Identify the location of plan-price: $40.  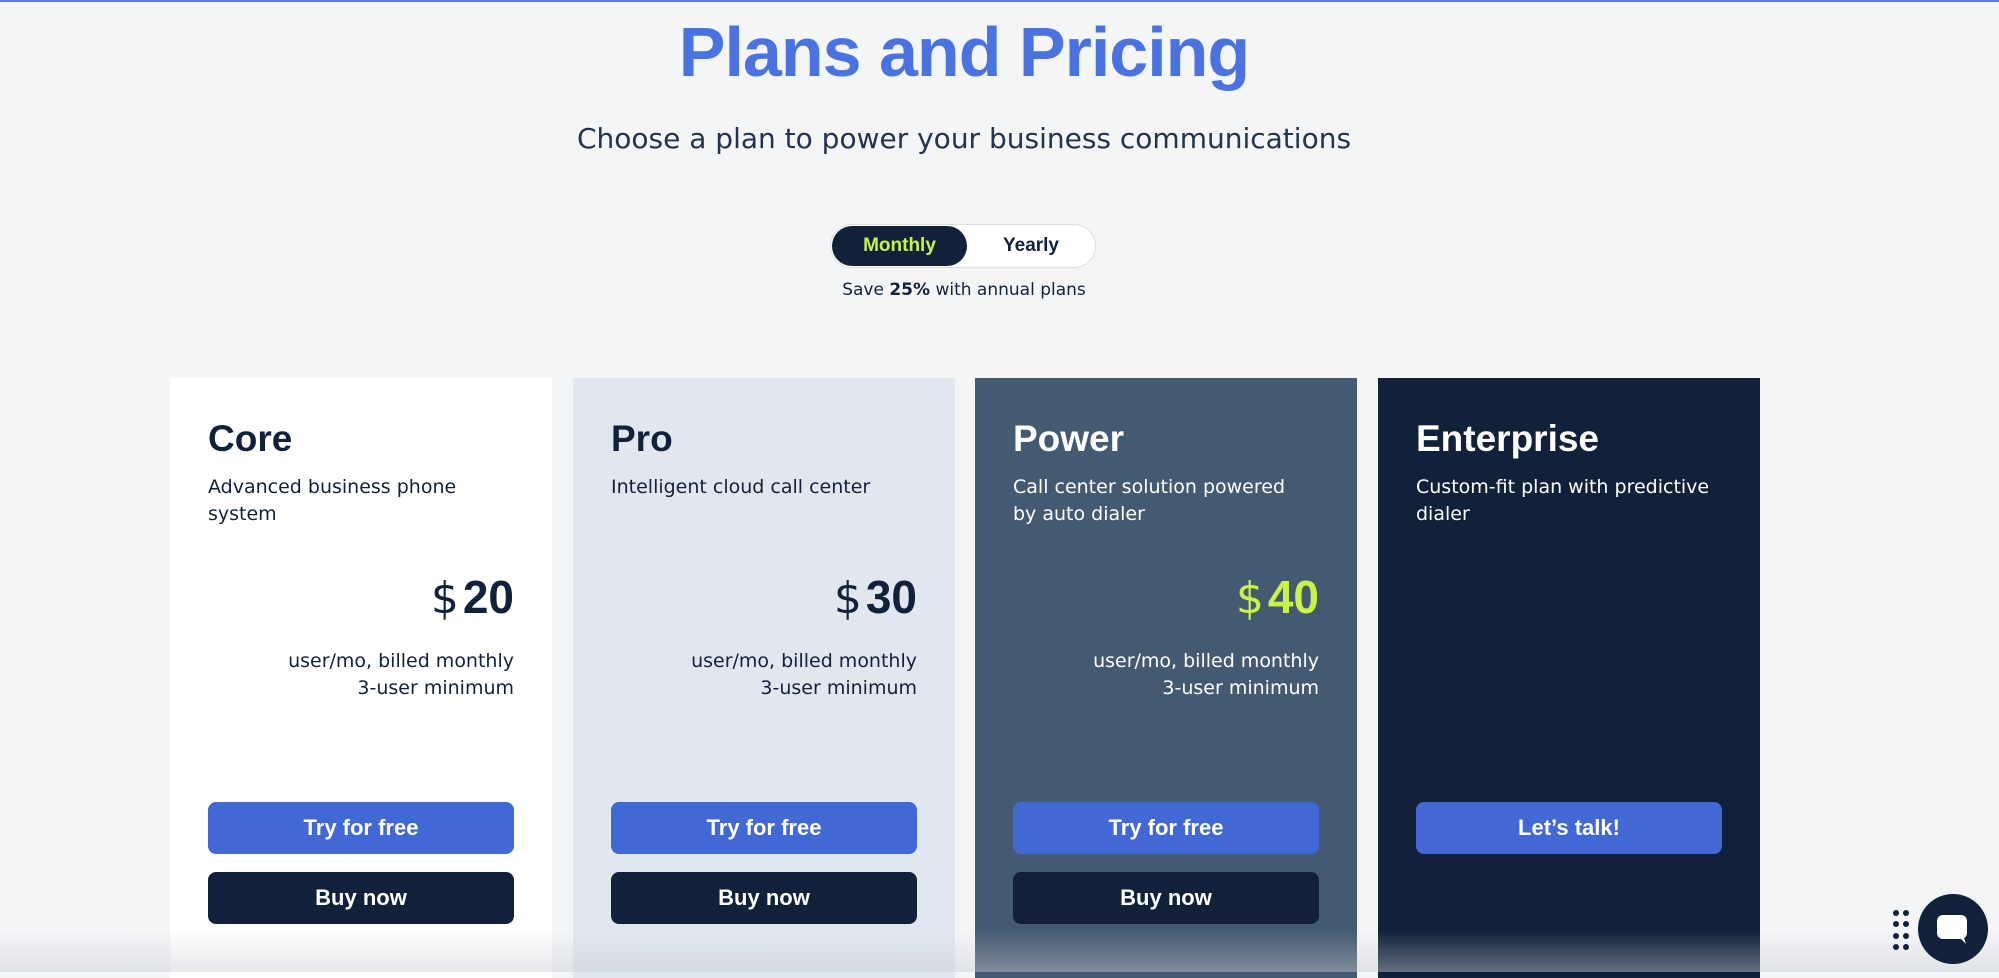
(1277, 597).